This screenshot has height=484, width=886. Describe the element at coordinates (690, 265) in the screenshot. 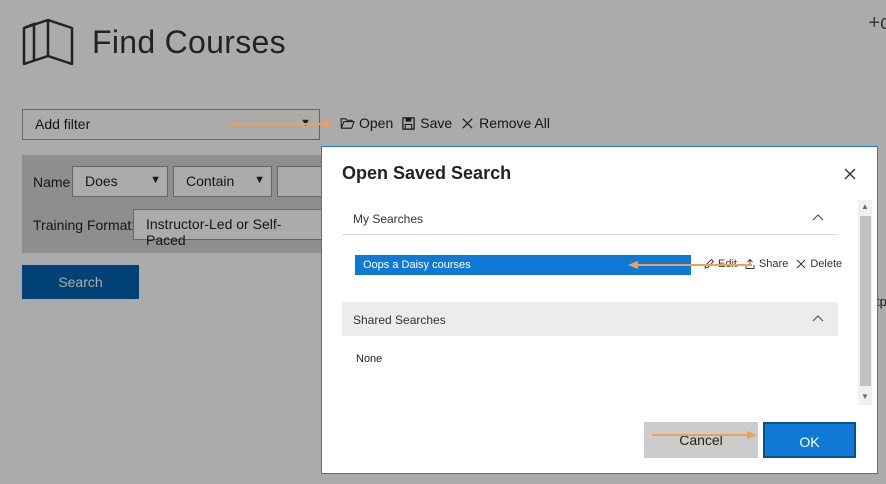

I see `annotation-arrow-saved-search` at that location.